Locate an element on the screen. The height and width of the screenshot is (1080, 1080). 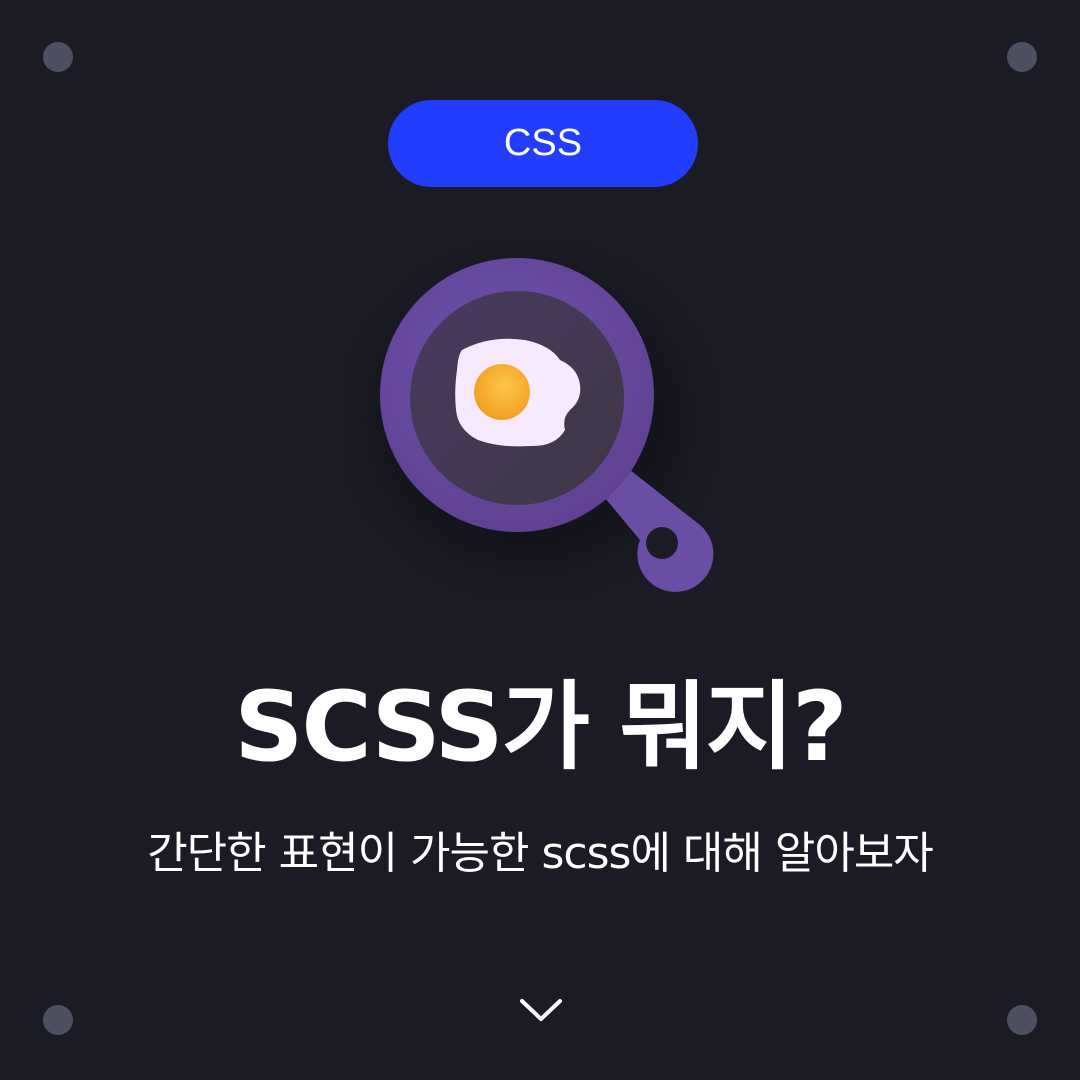
frying-pan-with-egg-icon is located at coordinates (542, 425).